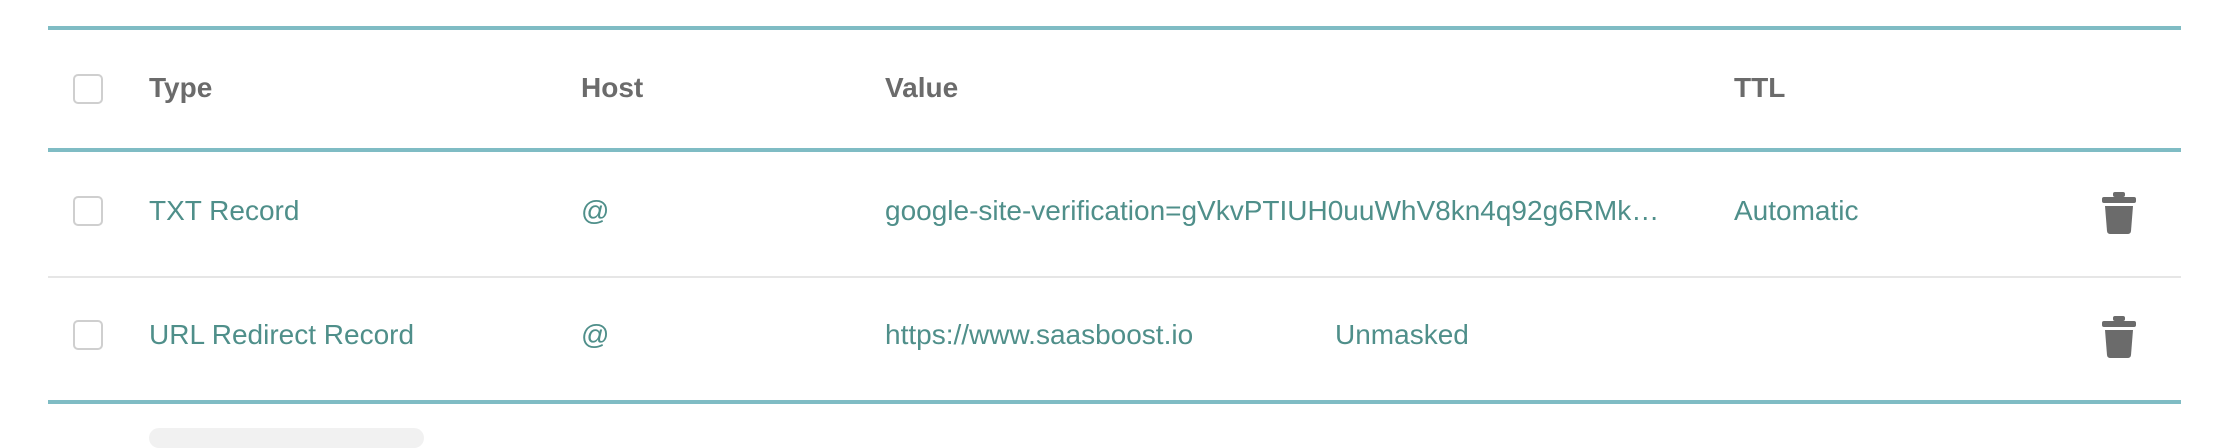 Image resolution: width=2228 pixels, height=448 pixels. I want to click on column-header-ttl: TTL, so click(1759, 88).